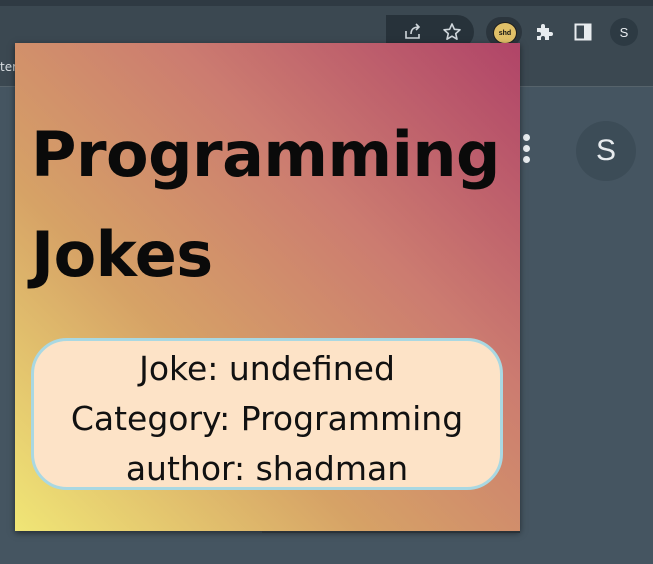 The image size is (653, 564). What do you see at coordinates (505, 33) in the screenshot?
I see `extension-badge: shd` at bounding box center [505, 33].